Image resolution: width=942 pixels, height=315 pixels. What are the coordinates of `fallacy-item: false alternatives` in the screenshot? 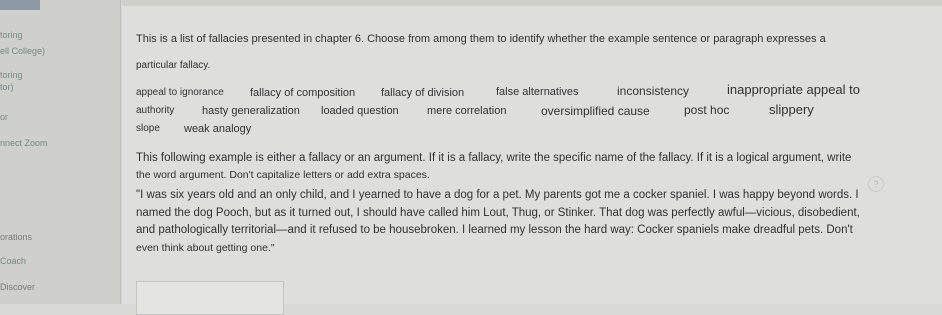 It's located at (537, 92).